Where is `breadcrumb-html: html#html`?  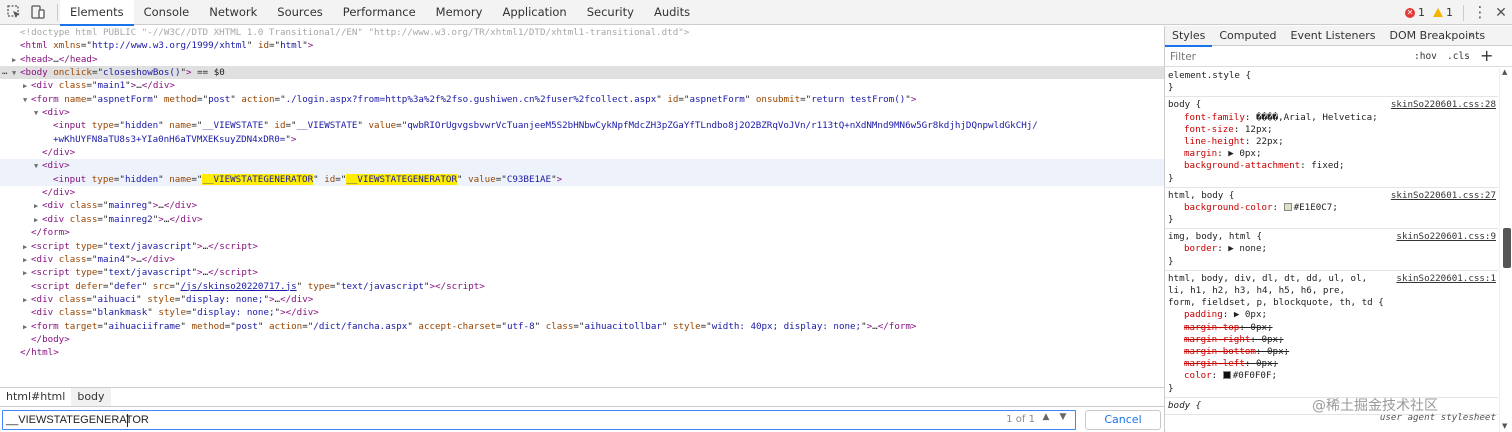
breadcrumb-html: html#html is located at coordinates (35, 397).